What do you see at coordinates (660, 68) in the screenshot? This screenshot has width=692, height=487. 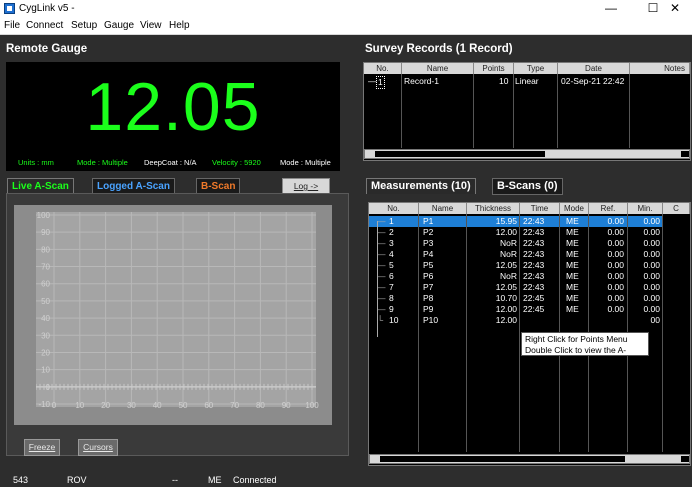 I see `survey-col-notes: Notes` at bounding box center [660, 68].